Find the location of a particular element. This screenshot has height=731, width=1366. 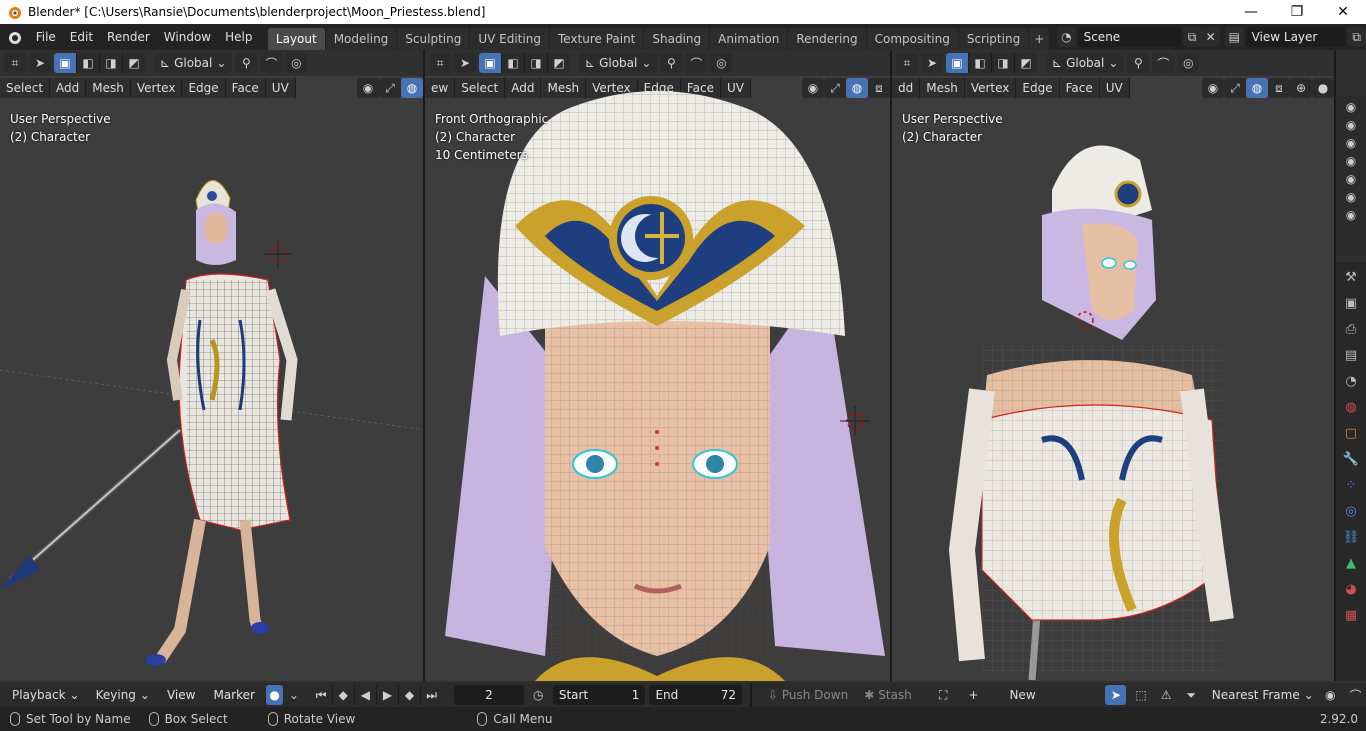

solid-shading-icon: ● is located at coordinates (1323, 88).